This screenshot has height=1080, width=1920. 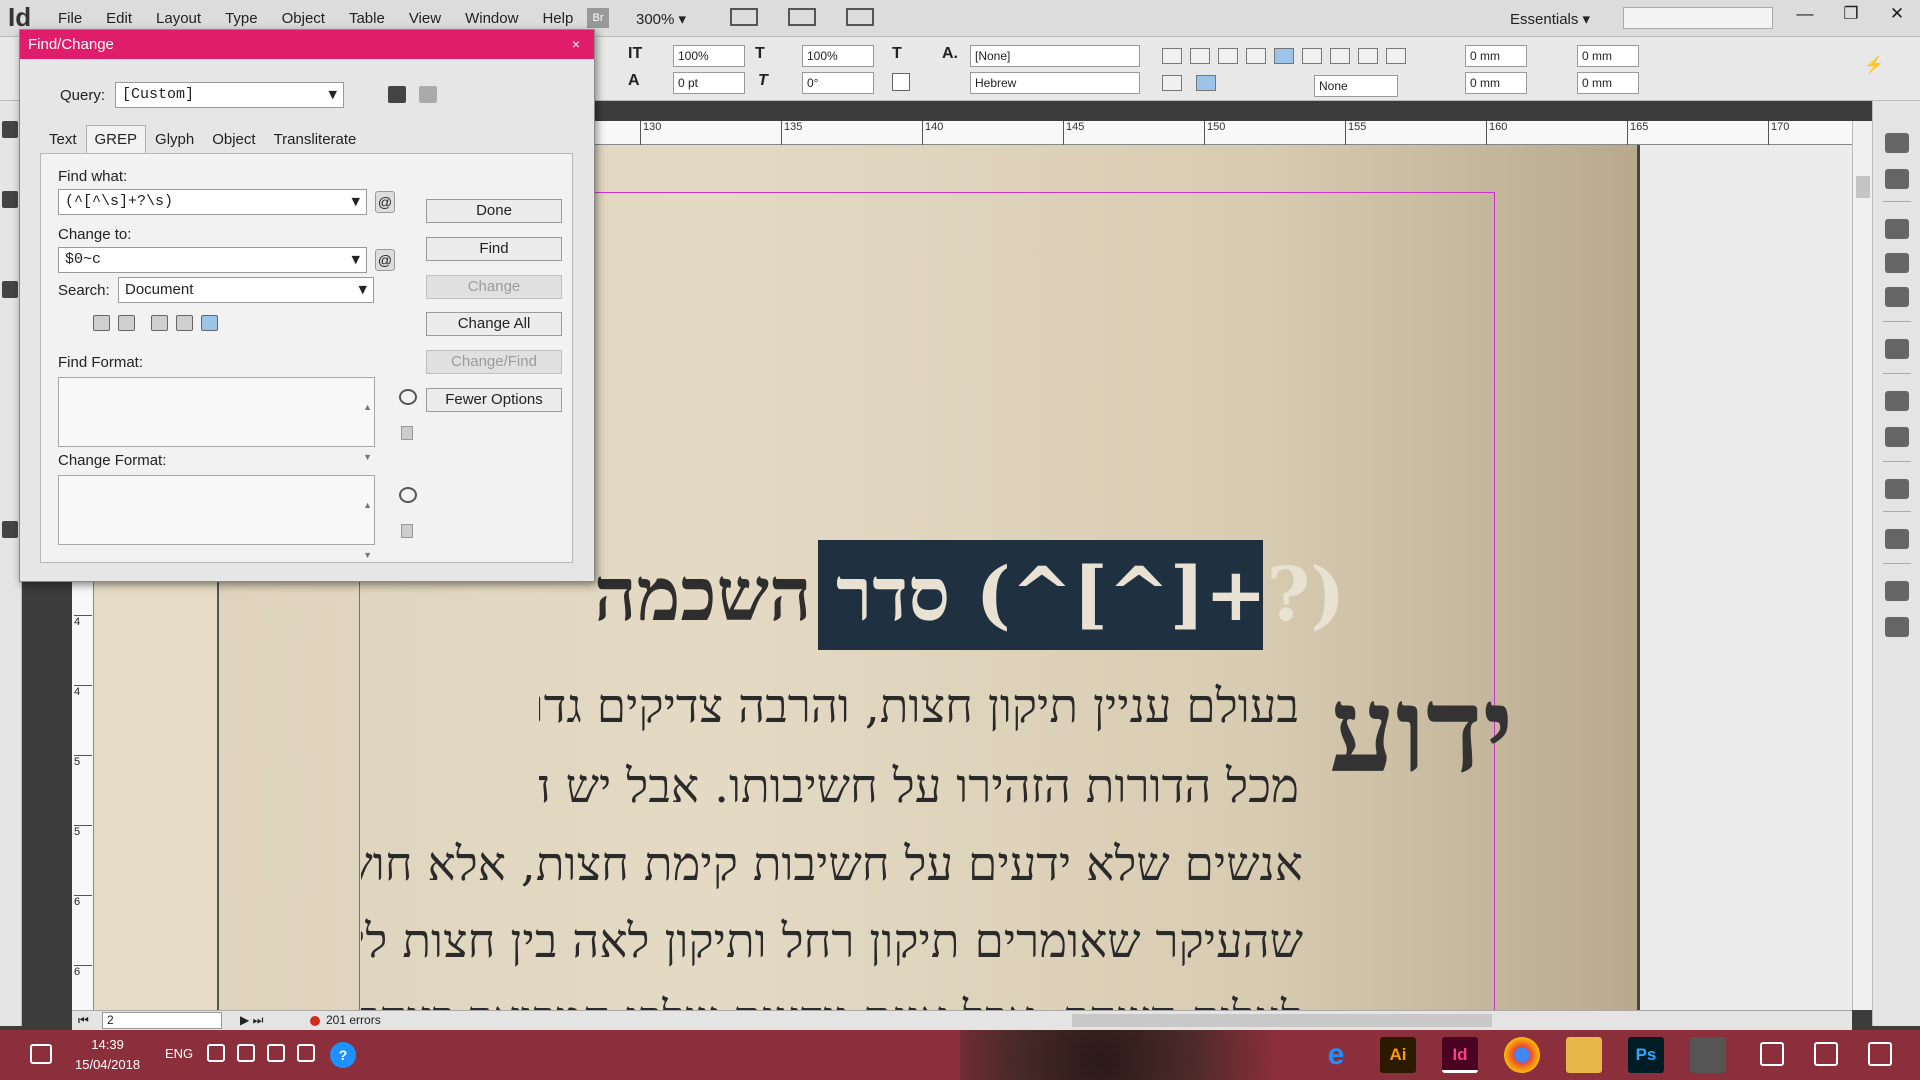 What do you see at coordinates (744, 17) in the screenshot?
I see `view-options-icon` at bounding box center [744, 17].